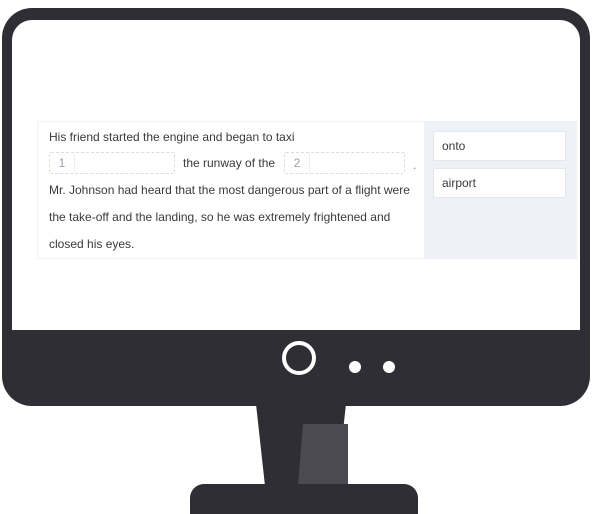 Image resolution: width=592 pixels, height=514 pixels. Describe the element at coordinates (499, 146) in the screenshot. I see `option-onto: onto` at that location.